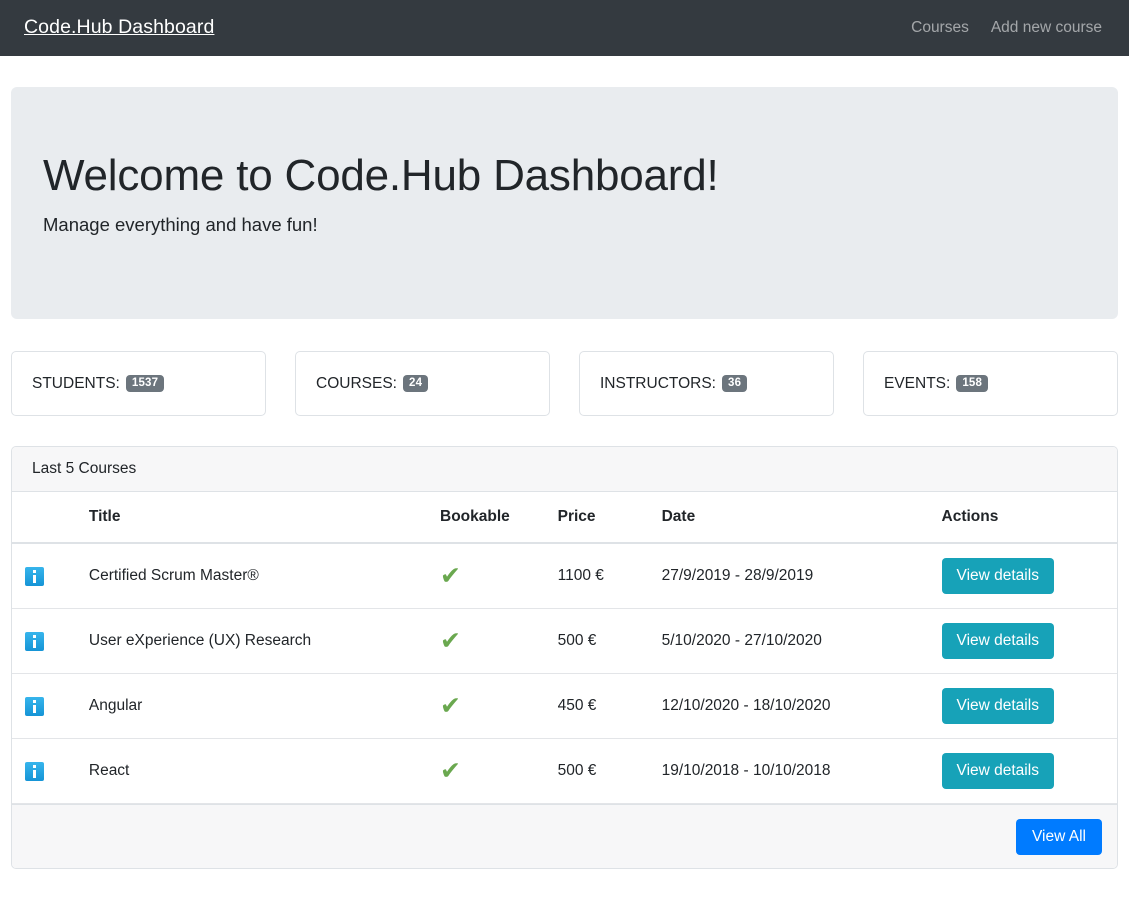 The width and height of the screenshot is (1129, 898). I want to click on stat-card-instructors: INSTRUCTORS: 36, so click(706, 383).